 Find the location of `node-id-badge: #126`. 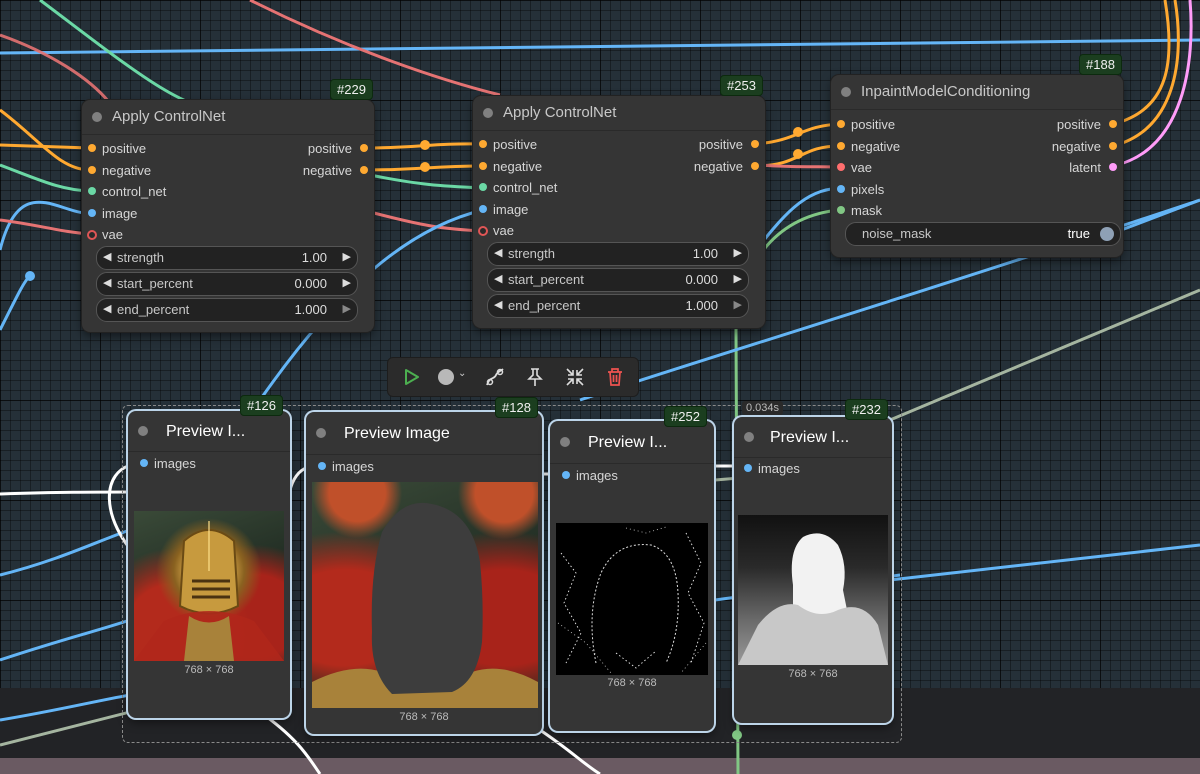

node-id-badge: #126 is located at coordinates (261, 405).